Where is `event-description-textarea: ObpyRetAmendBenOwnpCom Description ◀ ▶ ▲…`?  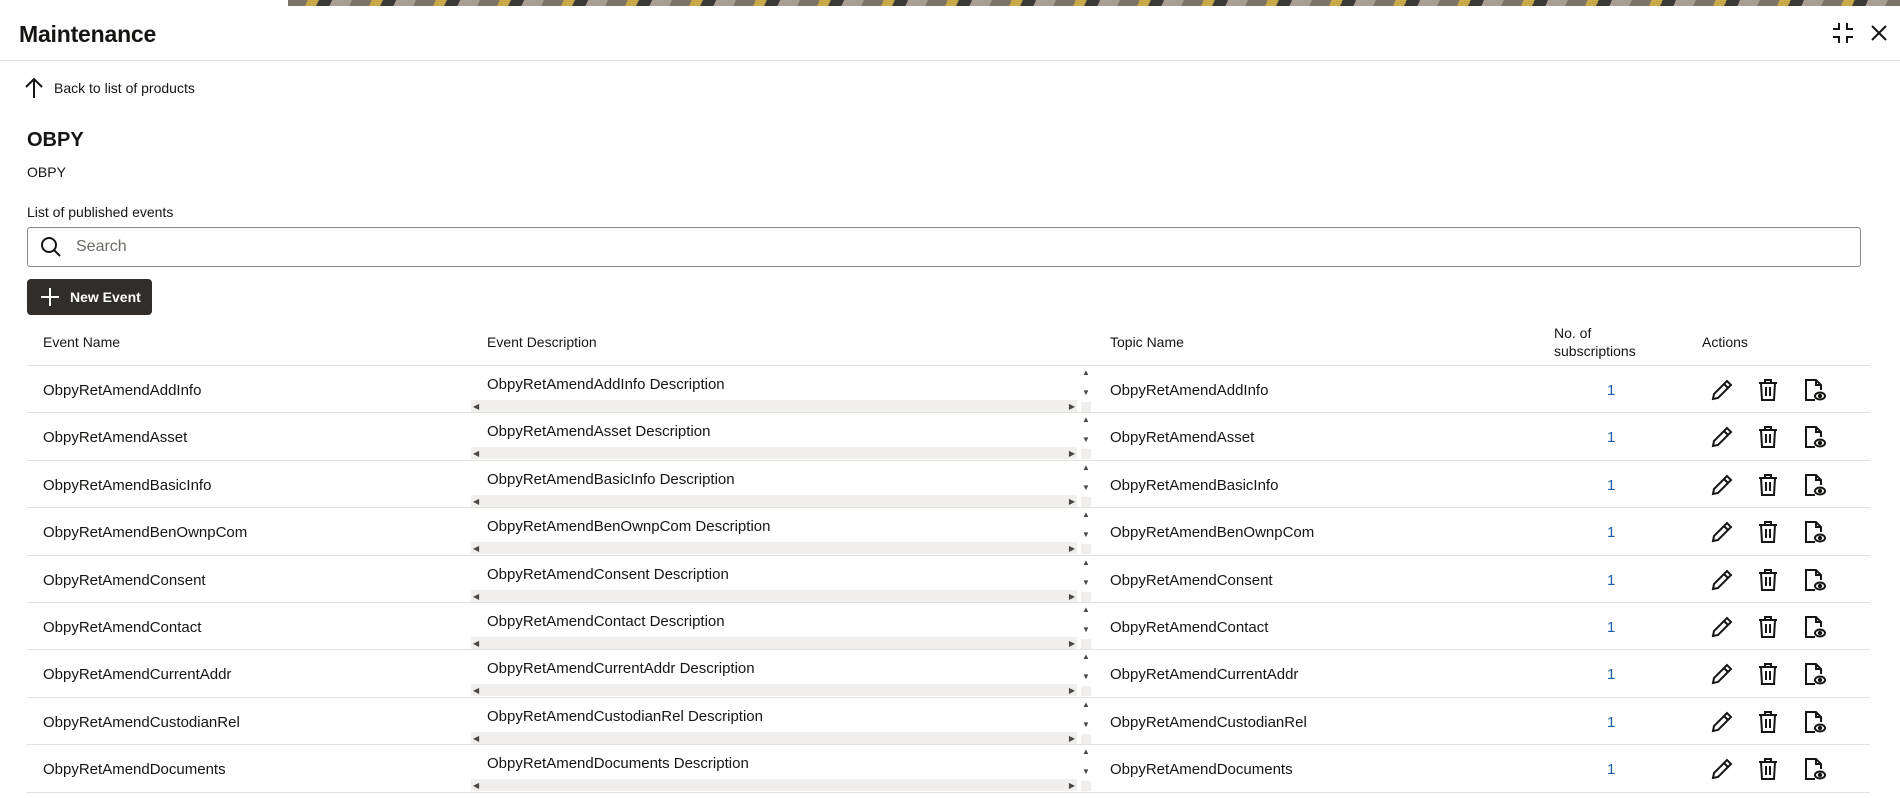 event-description-textarea: ObpyRetAmendBenOwnpCom Description ◀ ▶ ▲… is located at coordinates (782, 532).